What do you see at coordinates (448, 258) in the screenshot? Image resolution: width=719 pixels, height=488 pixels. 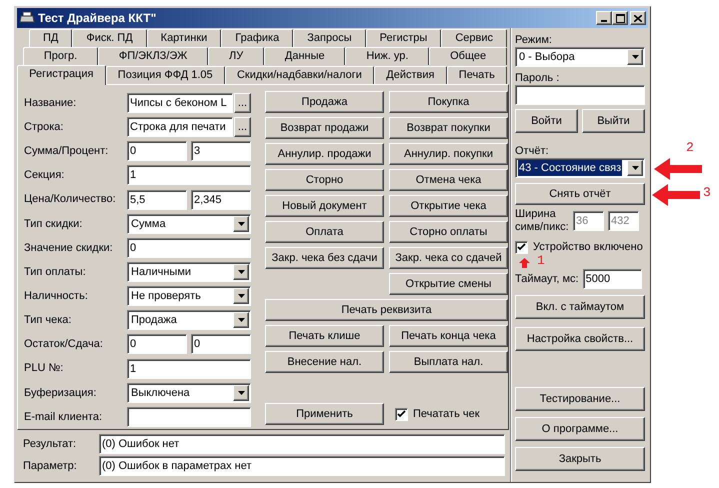 I see `action-button: Закр. чека со сдачей` at bounding box center [448, 258].